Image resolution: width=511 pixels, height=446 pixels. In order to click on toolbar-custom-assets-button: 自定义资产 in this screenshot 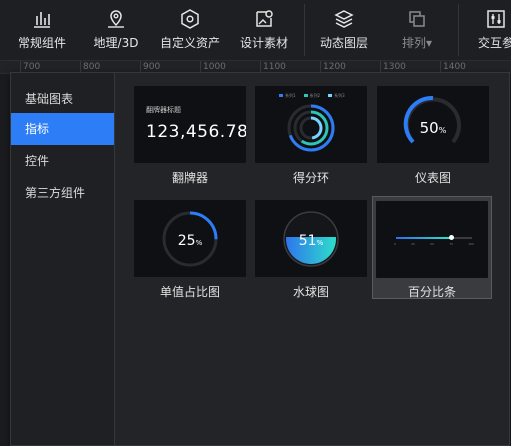, I will do `click(190, 30)`.